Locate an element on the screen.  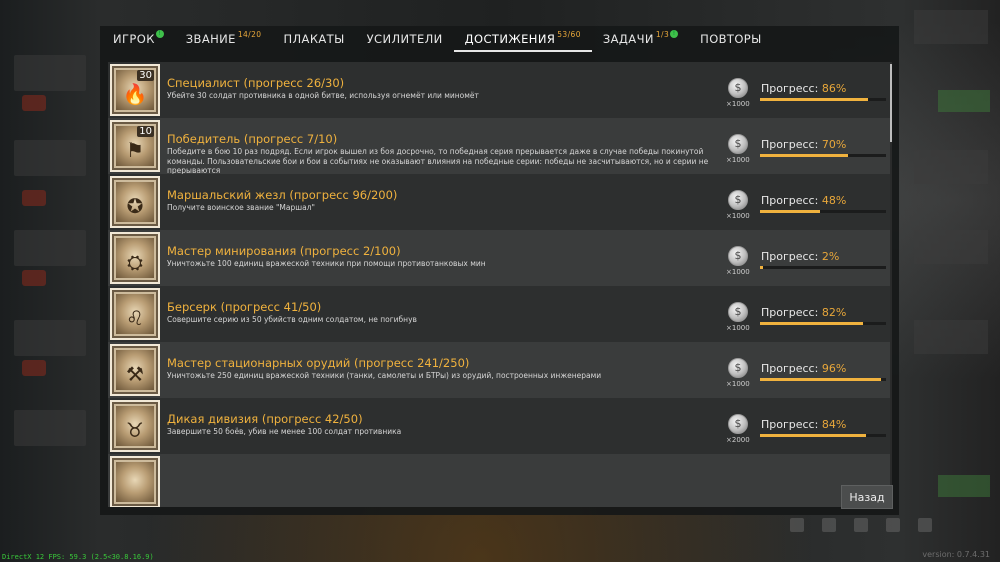
progress-text: Прогресс: 84% is located at coordinates (803, 424).